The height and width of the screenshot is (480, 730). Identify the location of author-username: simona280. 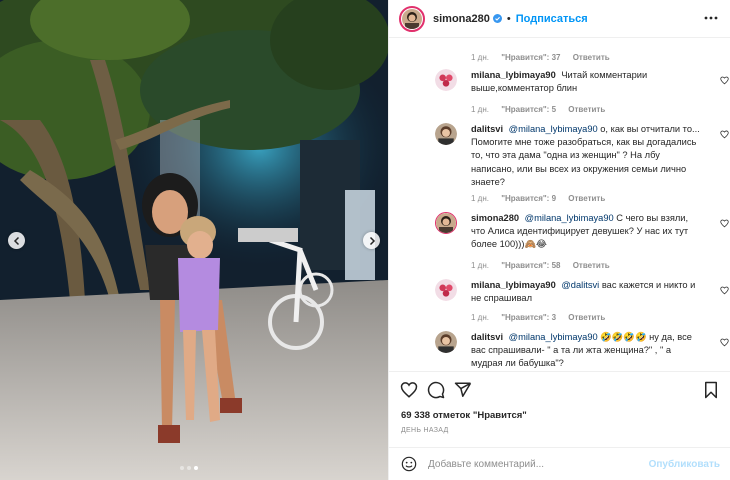
(461, 19).